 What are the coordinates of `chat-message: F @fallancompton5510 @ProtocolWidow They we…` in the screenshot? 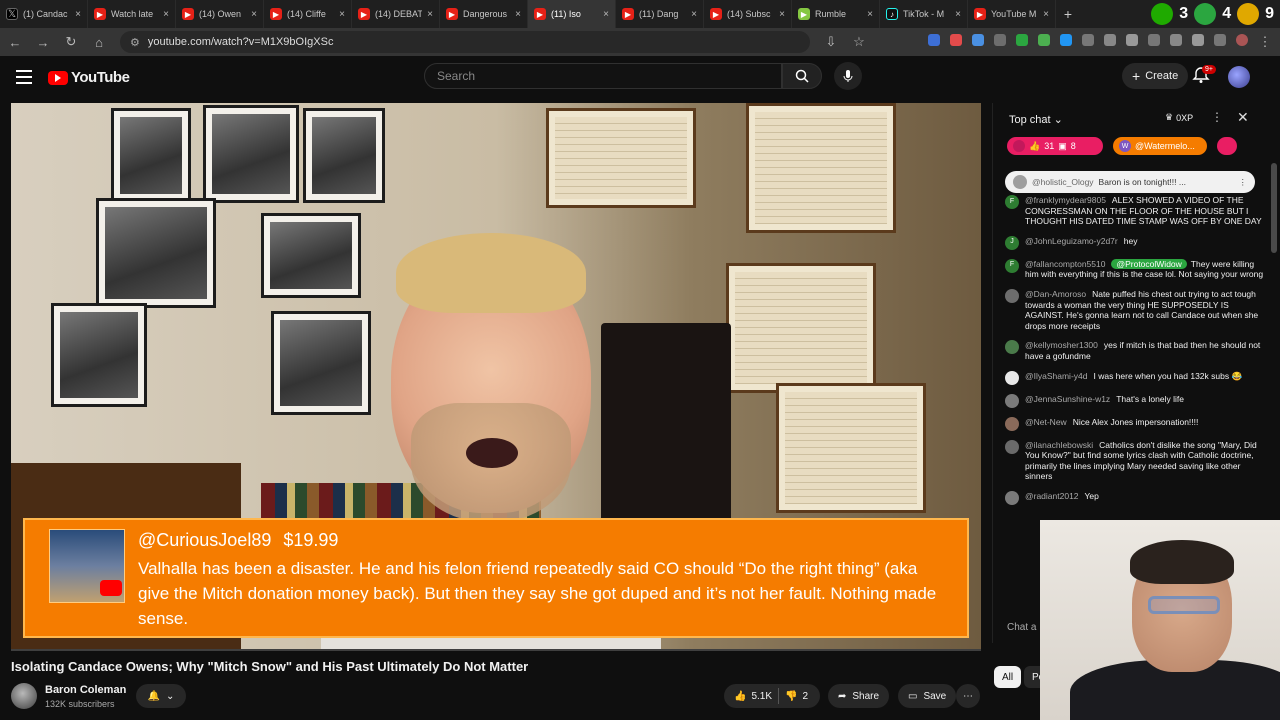 It's located at (1135, 269).